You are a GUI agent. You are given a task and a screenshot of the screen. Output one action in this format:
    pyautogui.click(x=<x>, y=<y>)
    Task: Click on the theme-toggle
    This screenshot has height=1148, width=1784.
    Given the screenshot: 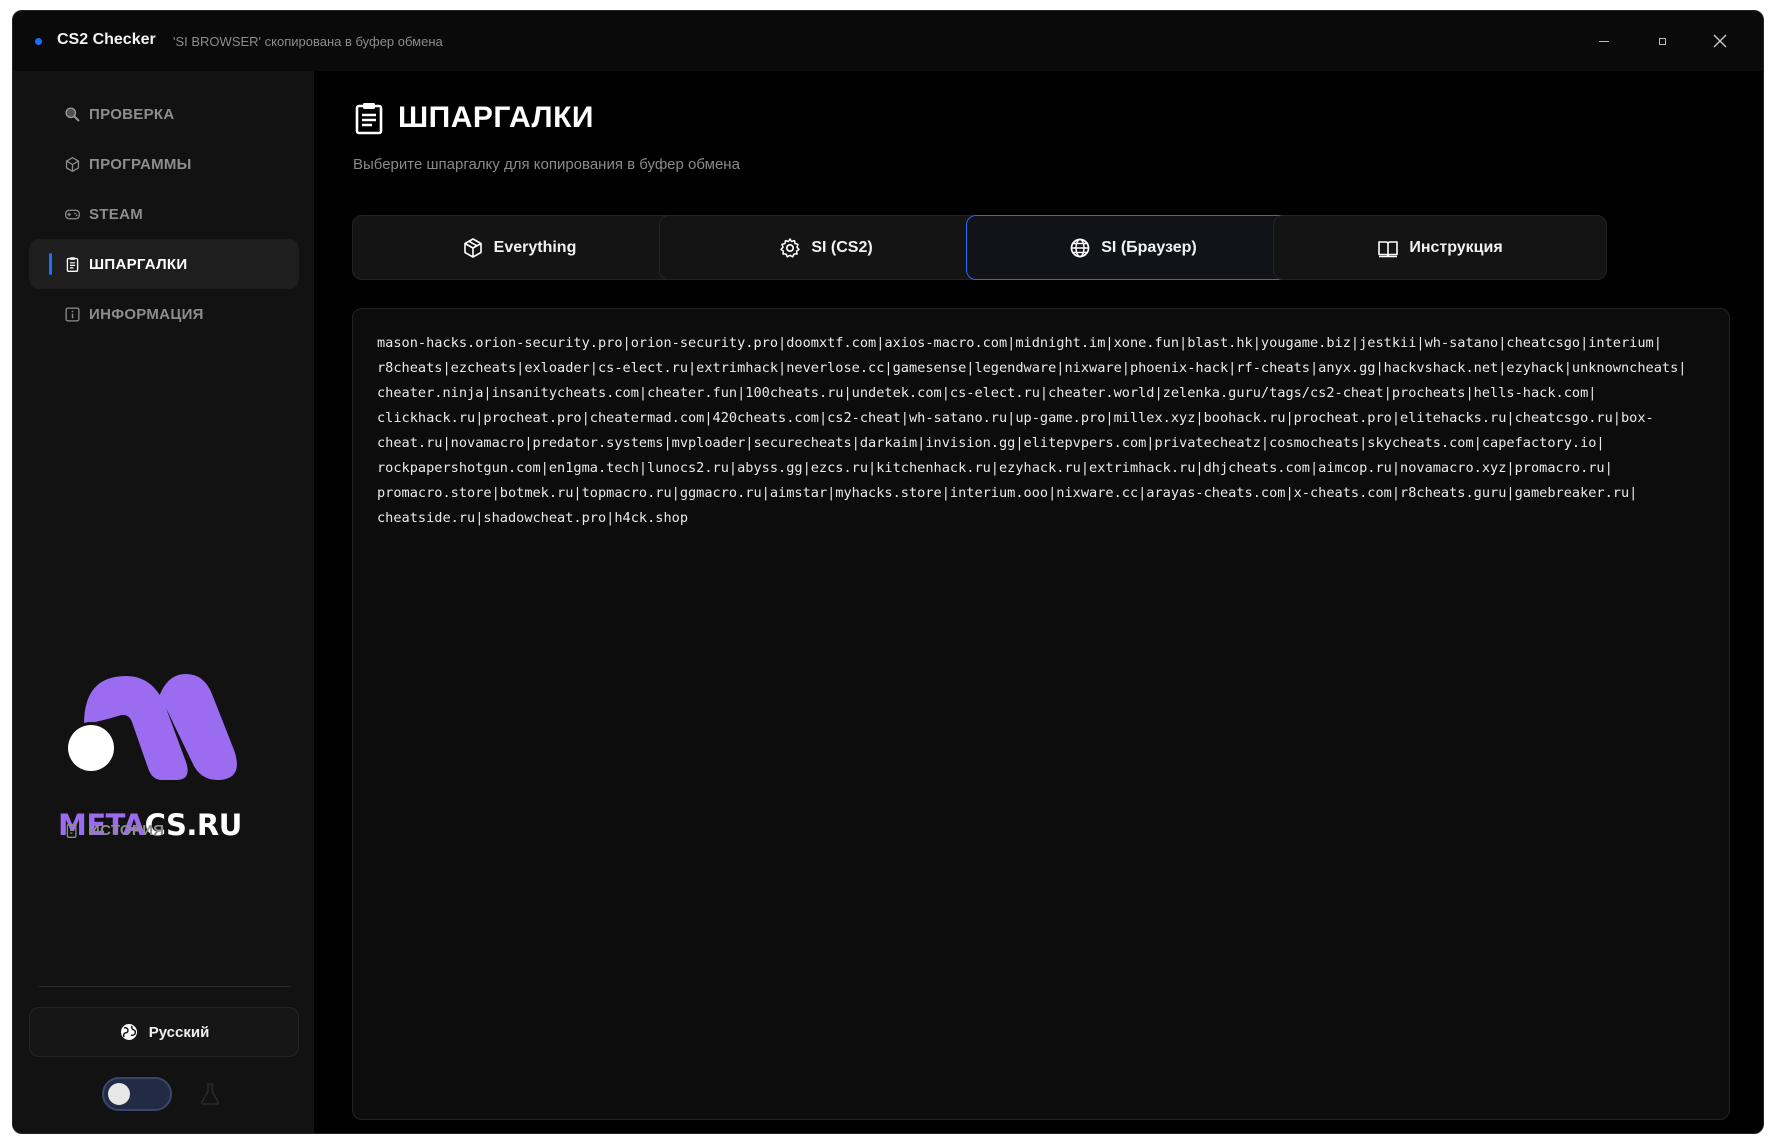 What is the action you would take?
    pyautogui.click(x=137, y=1094)
    